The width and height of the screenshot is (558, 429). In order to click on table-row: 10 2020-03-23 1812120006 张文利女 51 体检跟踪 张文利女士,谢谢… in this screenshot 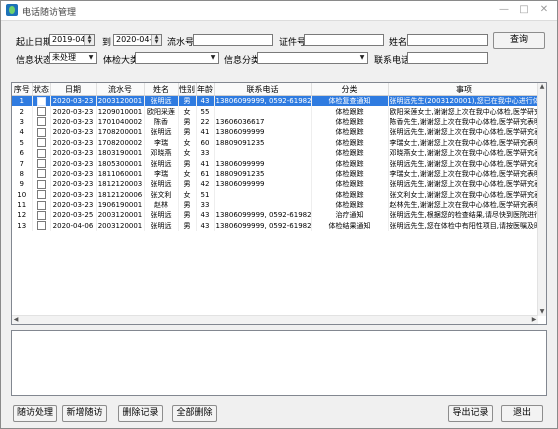, I will do `click(276, 194)`.